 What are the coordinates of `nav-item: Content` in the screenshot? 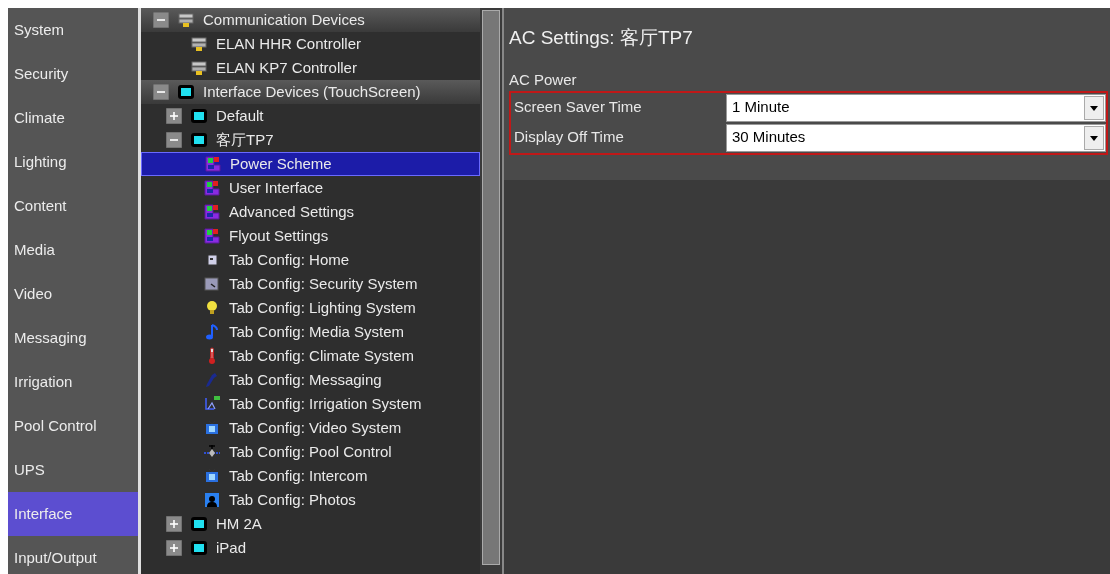 It's located at (73, 206).